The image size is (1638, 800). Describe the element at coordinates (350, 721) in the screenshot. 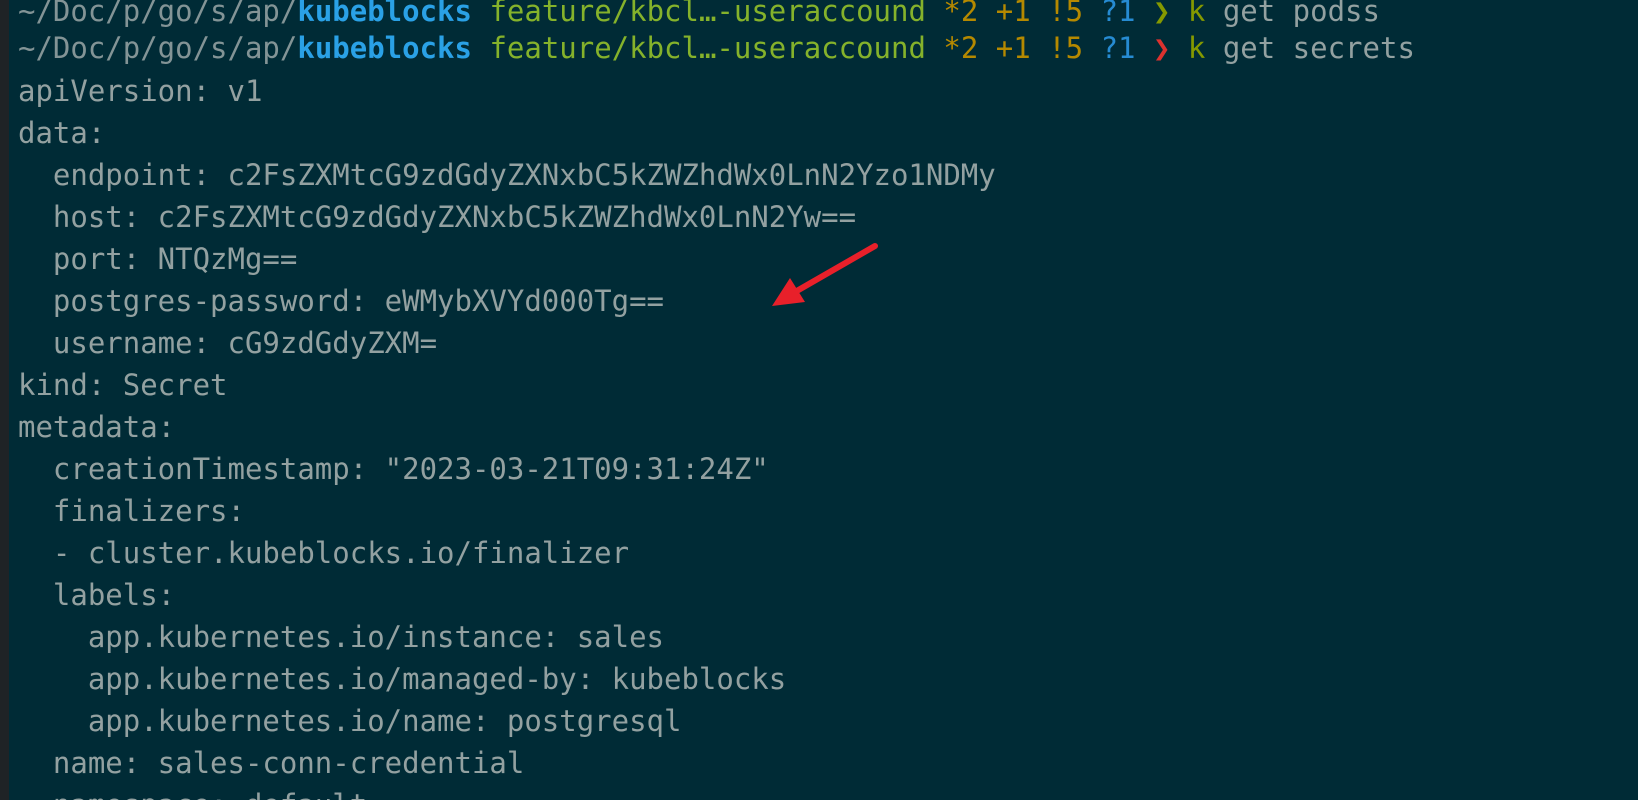

I see `output-line: app.kubernetes.io/name: postgresql` at that location.